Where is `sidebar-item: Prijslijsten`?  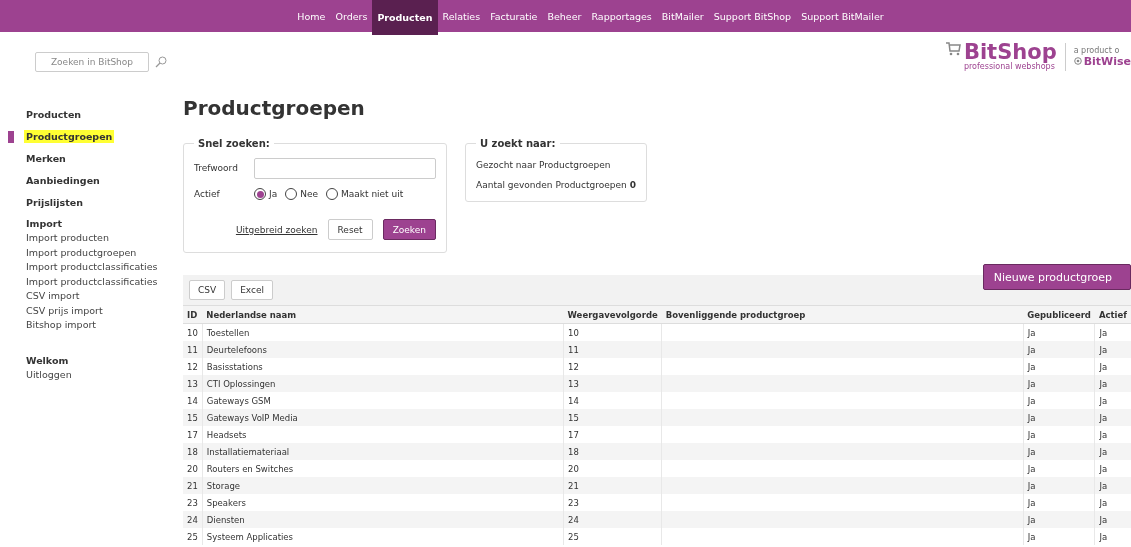 sidebar-item: Prijslijsten is located at coordinates (54, 202).